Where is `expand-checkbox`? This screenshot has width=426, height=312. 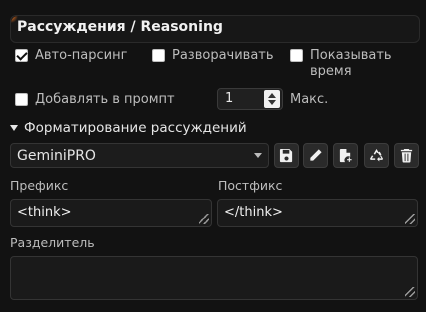
expand-checkbox is located at coordinates (158, 55).